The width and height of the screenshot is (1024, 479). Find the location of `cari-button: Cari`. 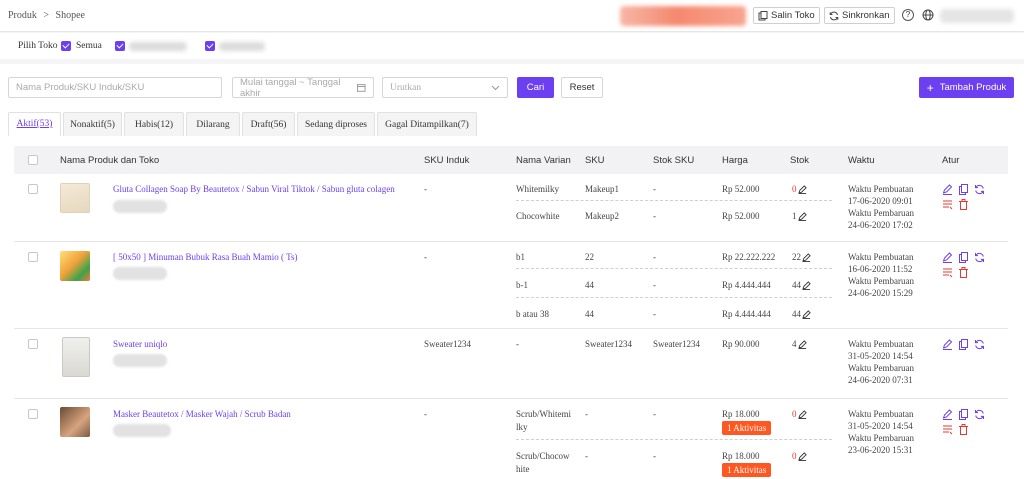

cari-button: Cari is located at coordinates (535, 87).